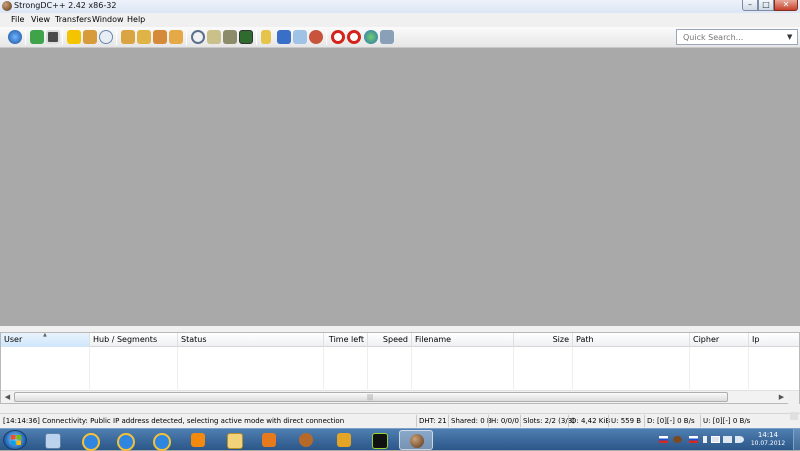 The image size is (800, 451). Describe the element at coordinates (128, 37) in the screenshot. I see `queue-icon` at that location.